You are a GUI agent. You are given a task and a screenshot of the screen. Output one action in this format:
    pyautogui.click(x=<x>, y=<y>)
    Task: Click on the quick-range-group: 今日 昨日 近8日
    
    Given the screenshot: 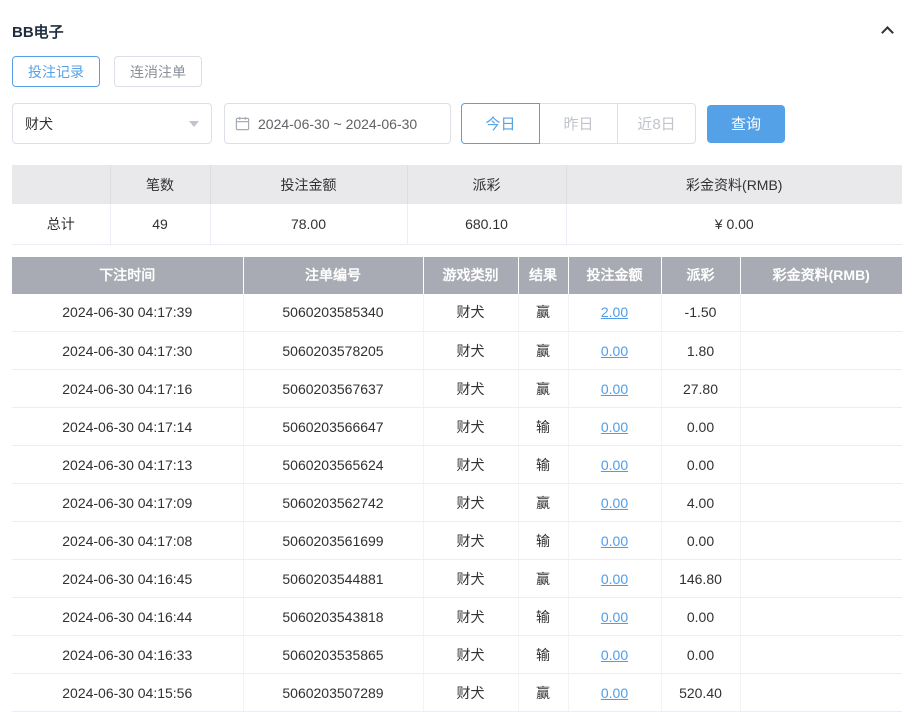 What is the action you would take?
    pyautogui.click(x=578, y=123)
    